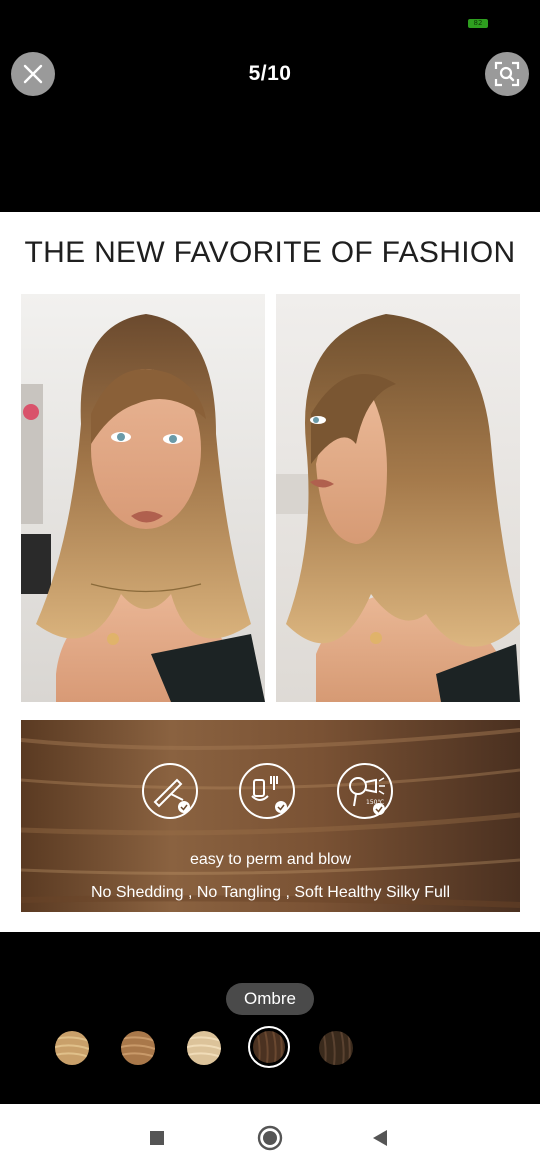  Describe the element at coordinates (380, 1138) in the screenshot. I see `back-icon` at that location.